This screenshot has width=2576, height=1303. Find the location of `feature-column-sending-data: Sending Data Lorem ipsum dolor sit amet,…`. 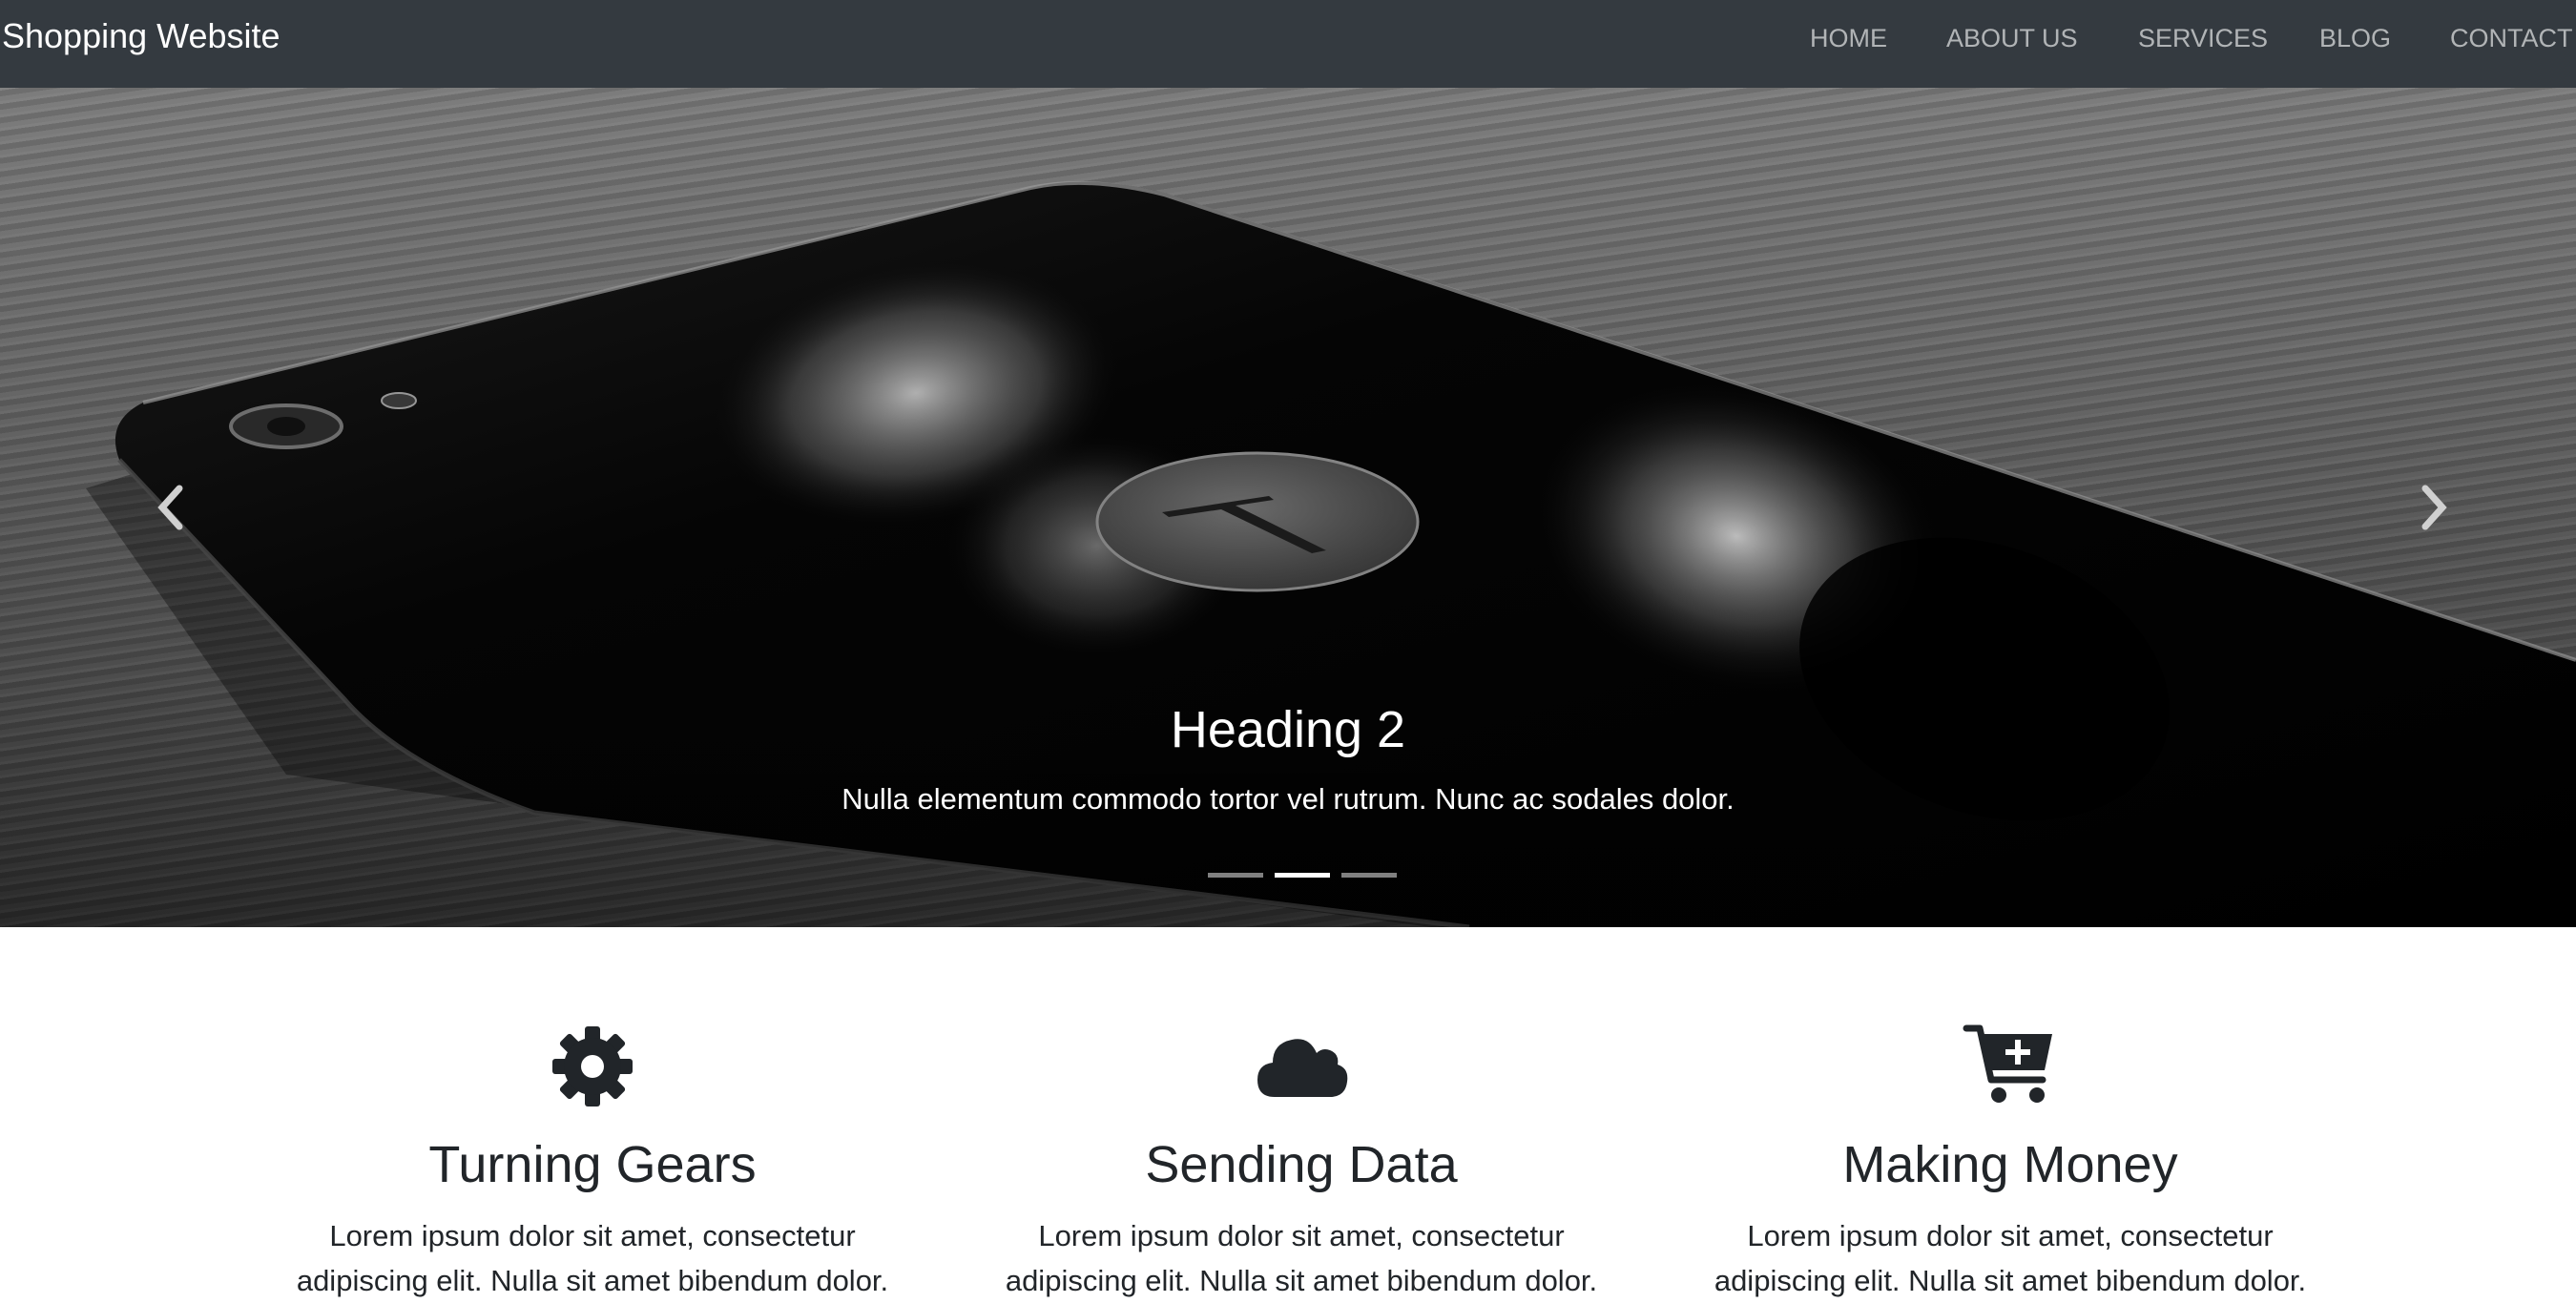

feature-column-sending-data: Sending Data Lorem ipsum dolor sit amet,… is located at coordinates (1301, 1161).